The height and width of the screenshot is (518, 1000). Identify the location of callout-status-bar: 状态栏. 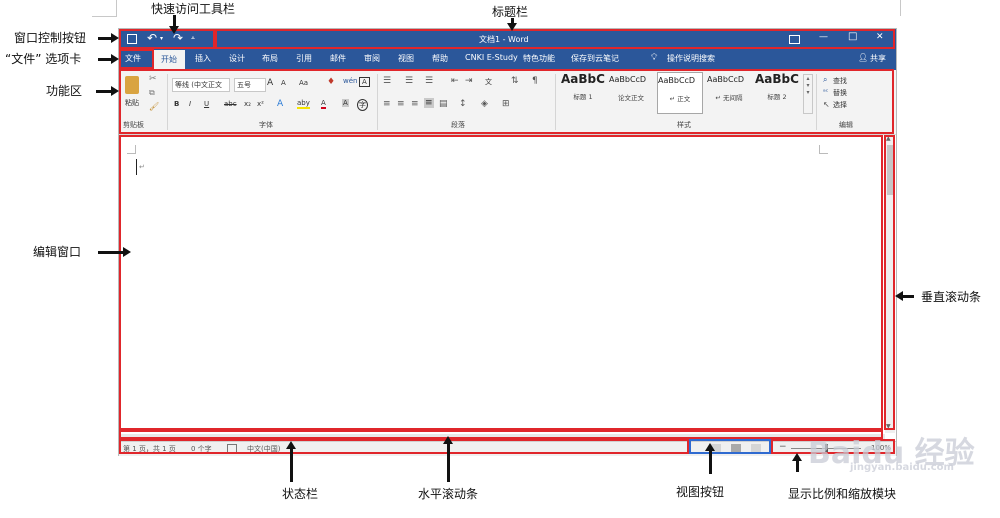
(300, 494).